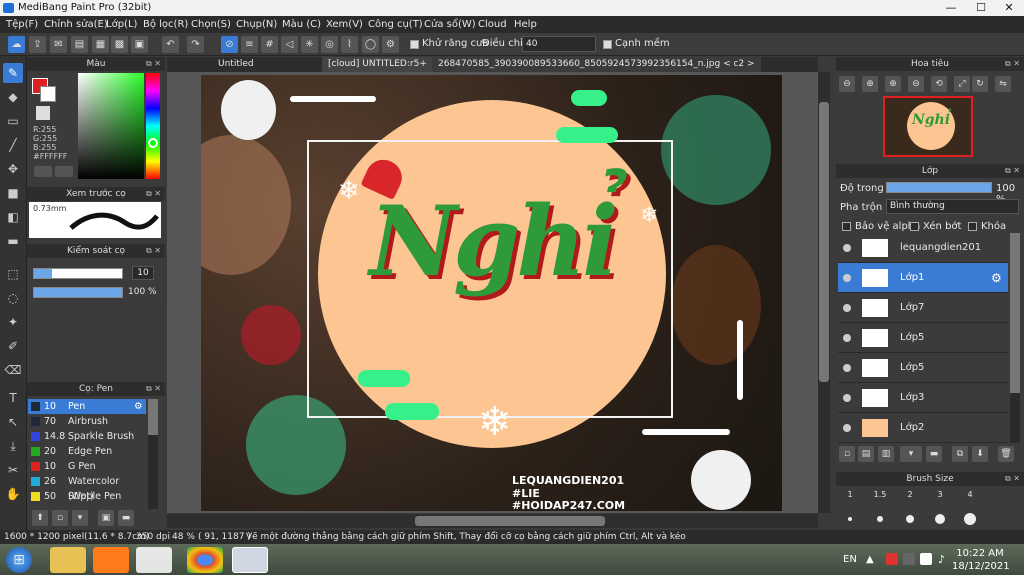 This screenshot has width=1024, height=575. I want to click on curve-snap-icon: ⌇, so click(349, 44).